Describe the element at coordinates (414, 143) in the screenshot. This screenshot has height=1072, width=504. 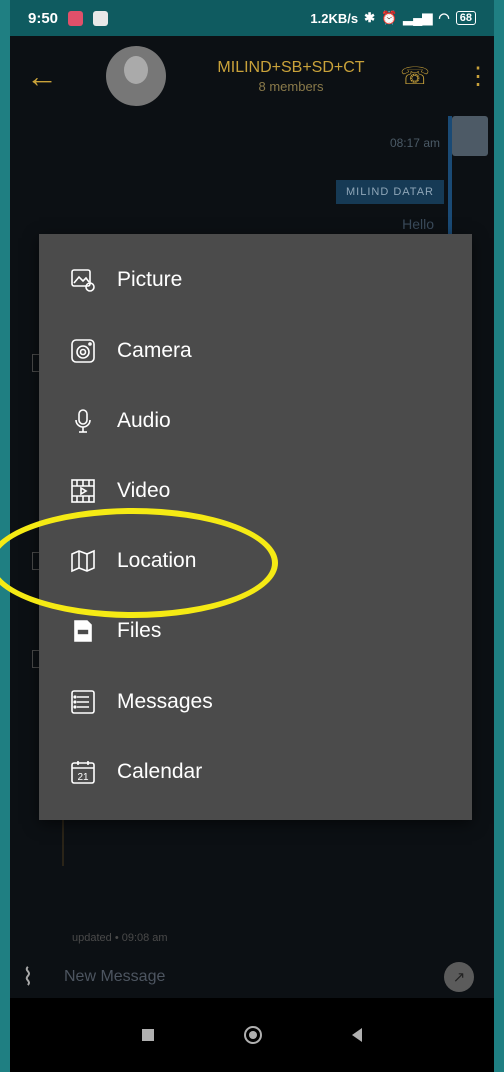
I see `message-time: 08:17 am` at that location.